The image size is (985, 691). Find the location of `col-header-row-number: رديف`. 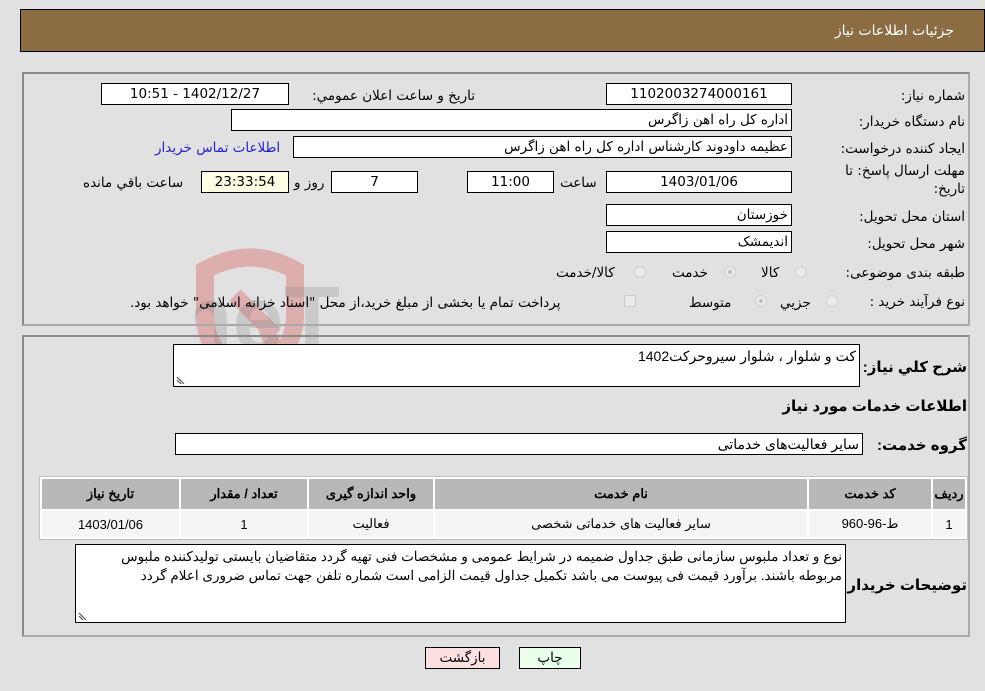

col-header-row-number: رديف is located at coordinates (949, 494).